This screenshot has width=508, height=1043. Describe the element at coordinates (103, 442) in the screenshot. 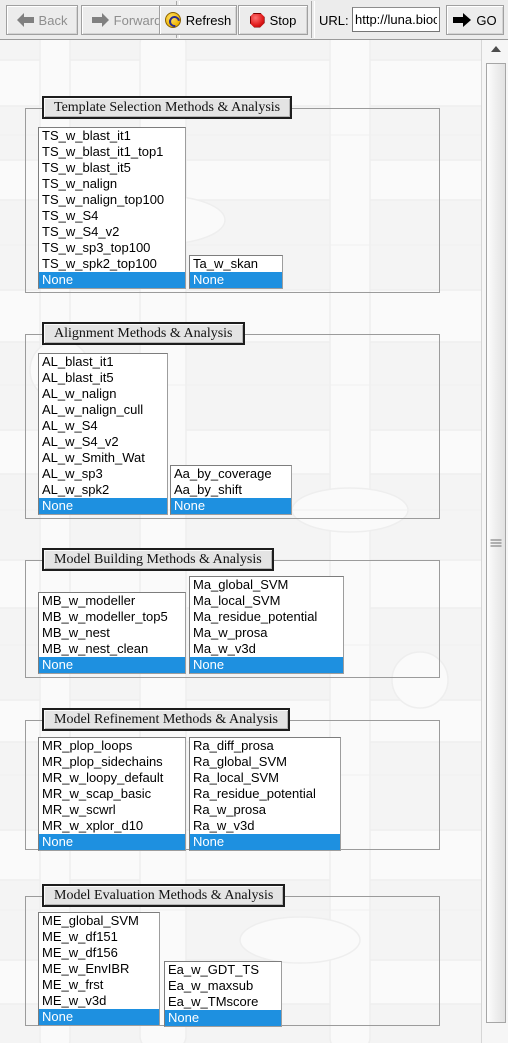

I see `list-item: AL_w_S4_v2` at that location.